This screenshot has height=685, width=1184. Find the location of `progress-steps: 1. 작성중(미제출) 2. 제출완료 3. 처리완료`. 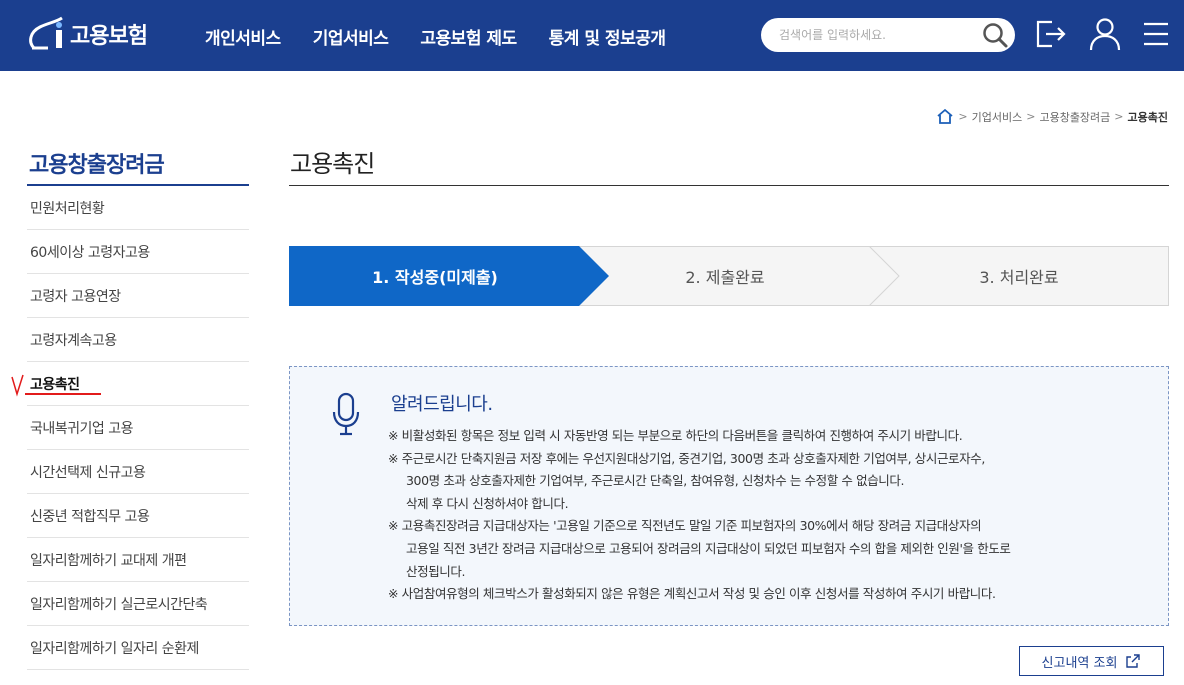

progress-steps: 1. 작성중(미제출) 2. 제출완료 3. 처리완료 is located at coordinates (729, 276).